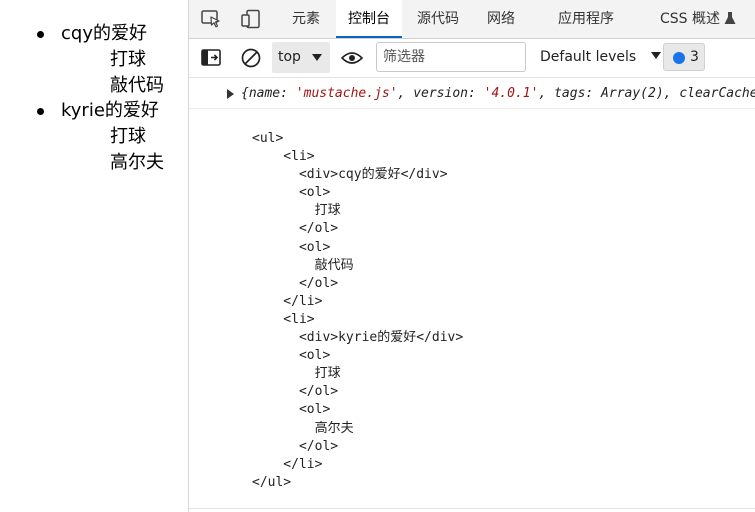  Describe the element at coordinates (211, 58) in the screenshot. I see `show-sidebar-icon` at that location.